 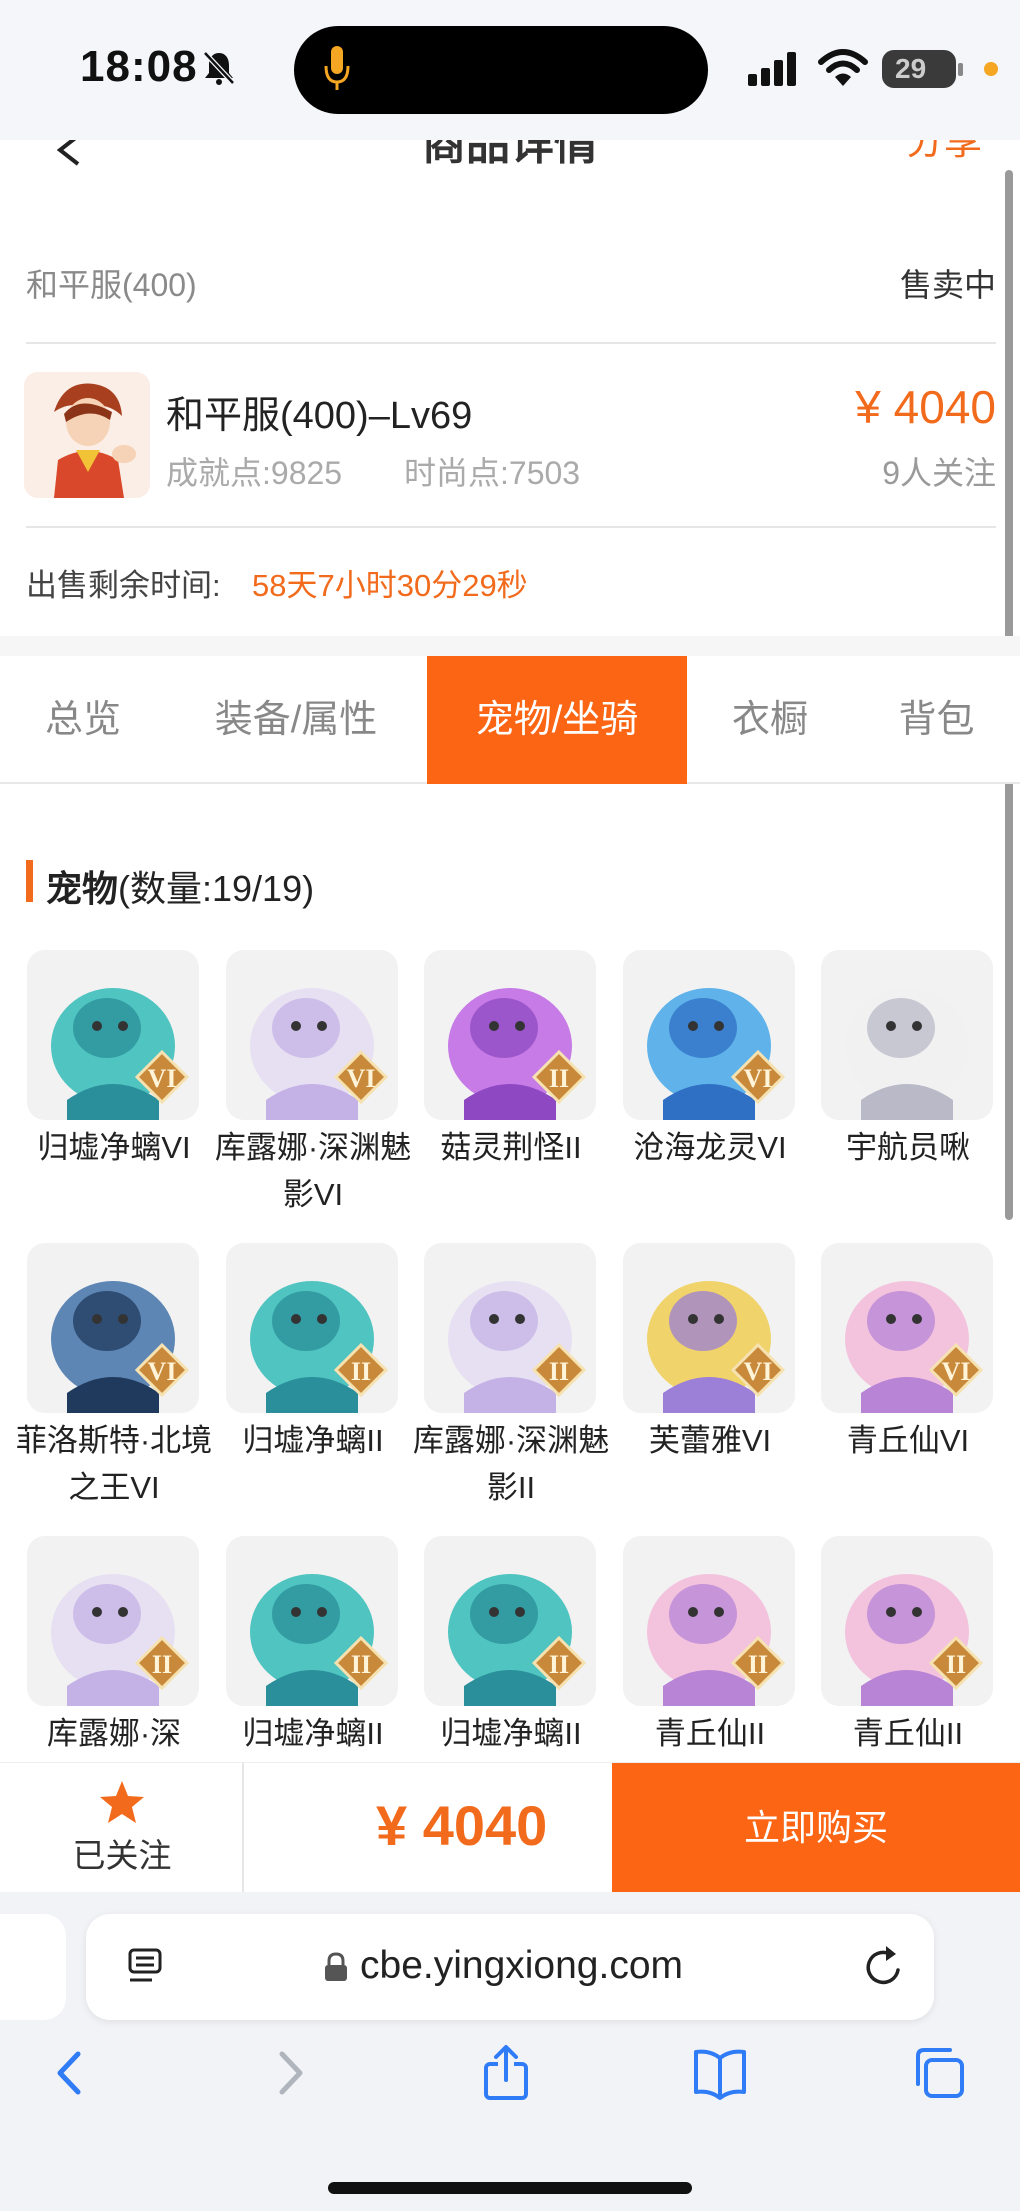 What do you see at coordinates (492, 473) in the screenshot?
I see `fashion-points: 时尚点:7503` at bounding box center [492, 473].